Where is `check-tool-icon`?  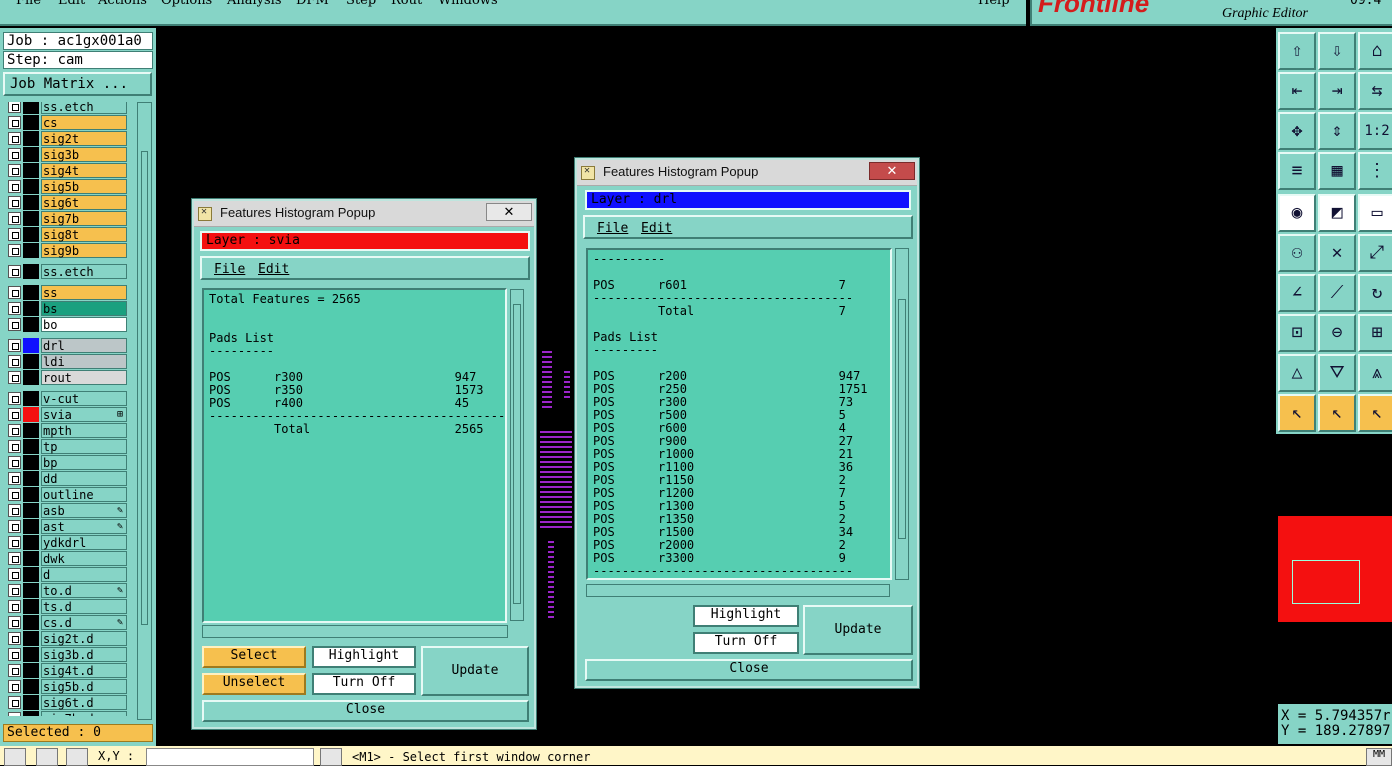
check-tool-icon is located at coordinates (47, 757).